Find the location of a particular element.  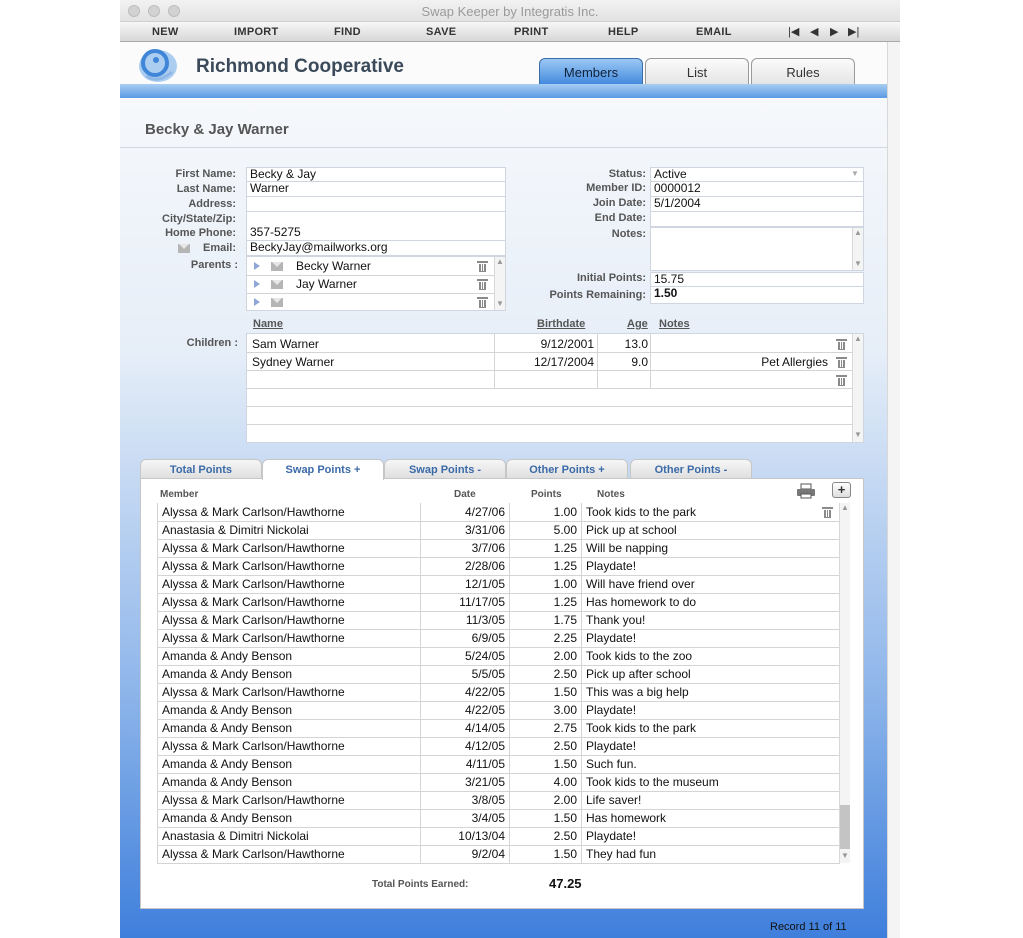

children-birthdate-header: Birthdate is located at coordinates (561, 324).